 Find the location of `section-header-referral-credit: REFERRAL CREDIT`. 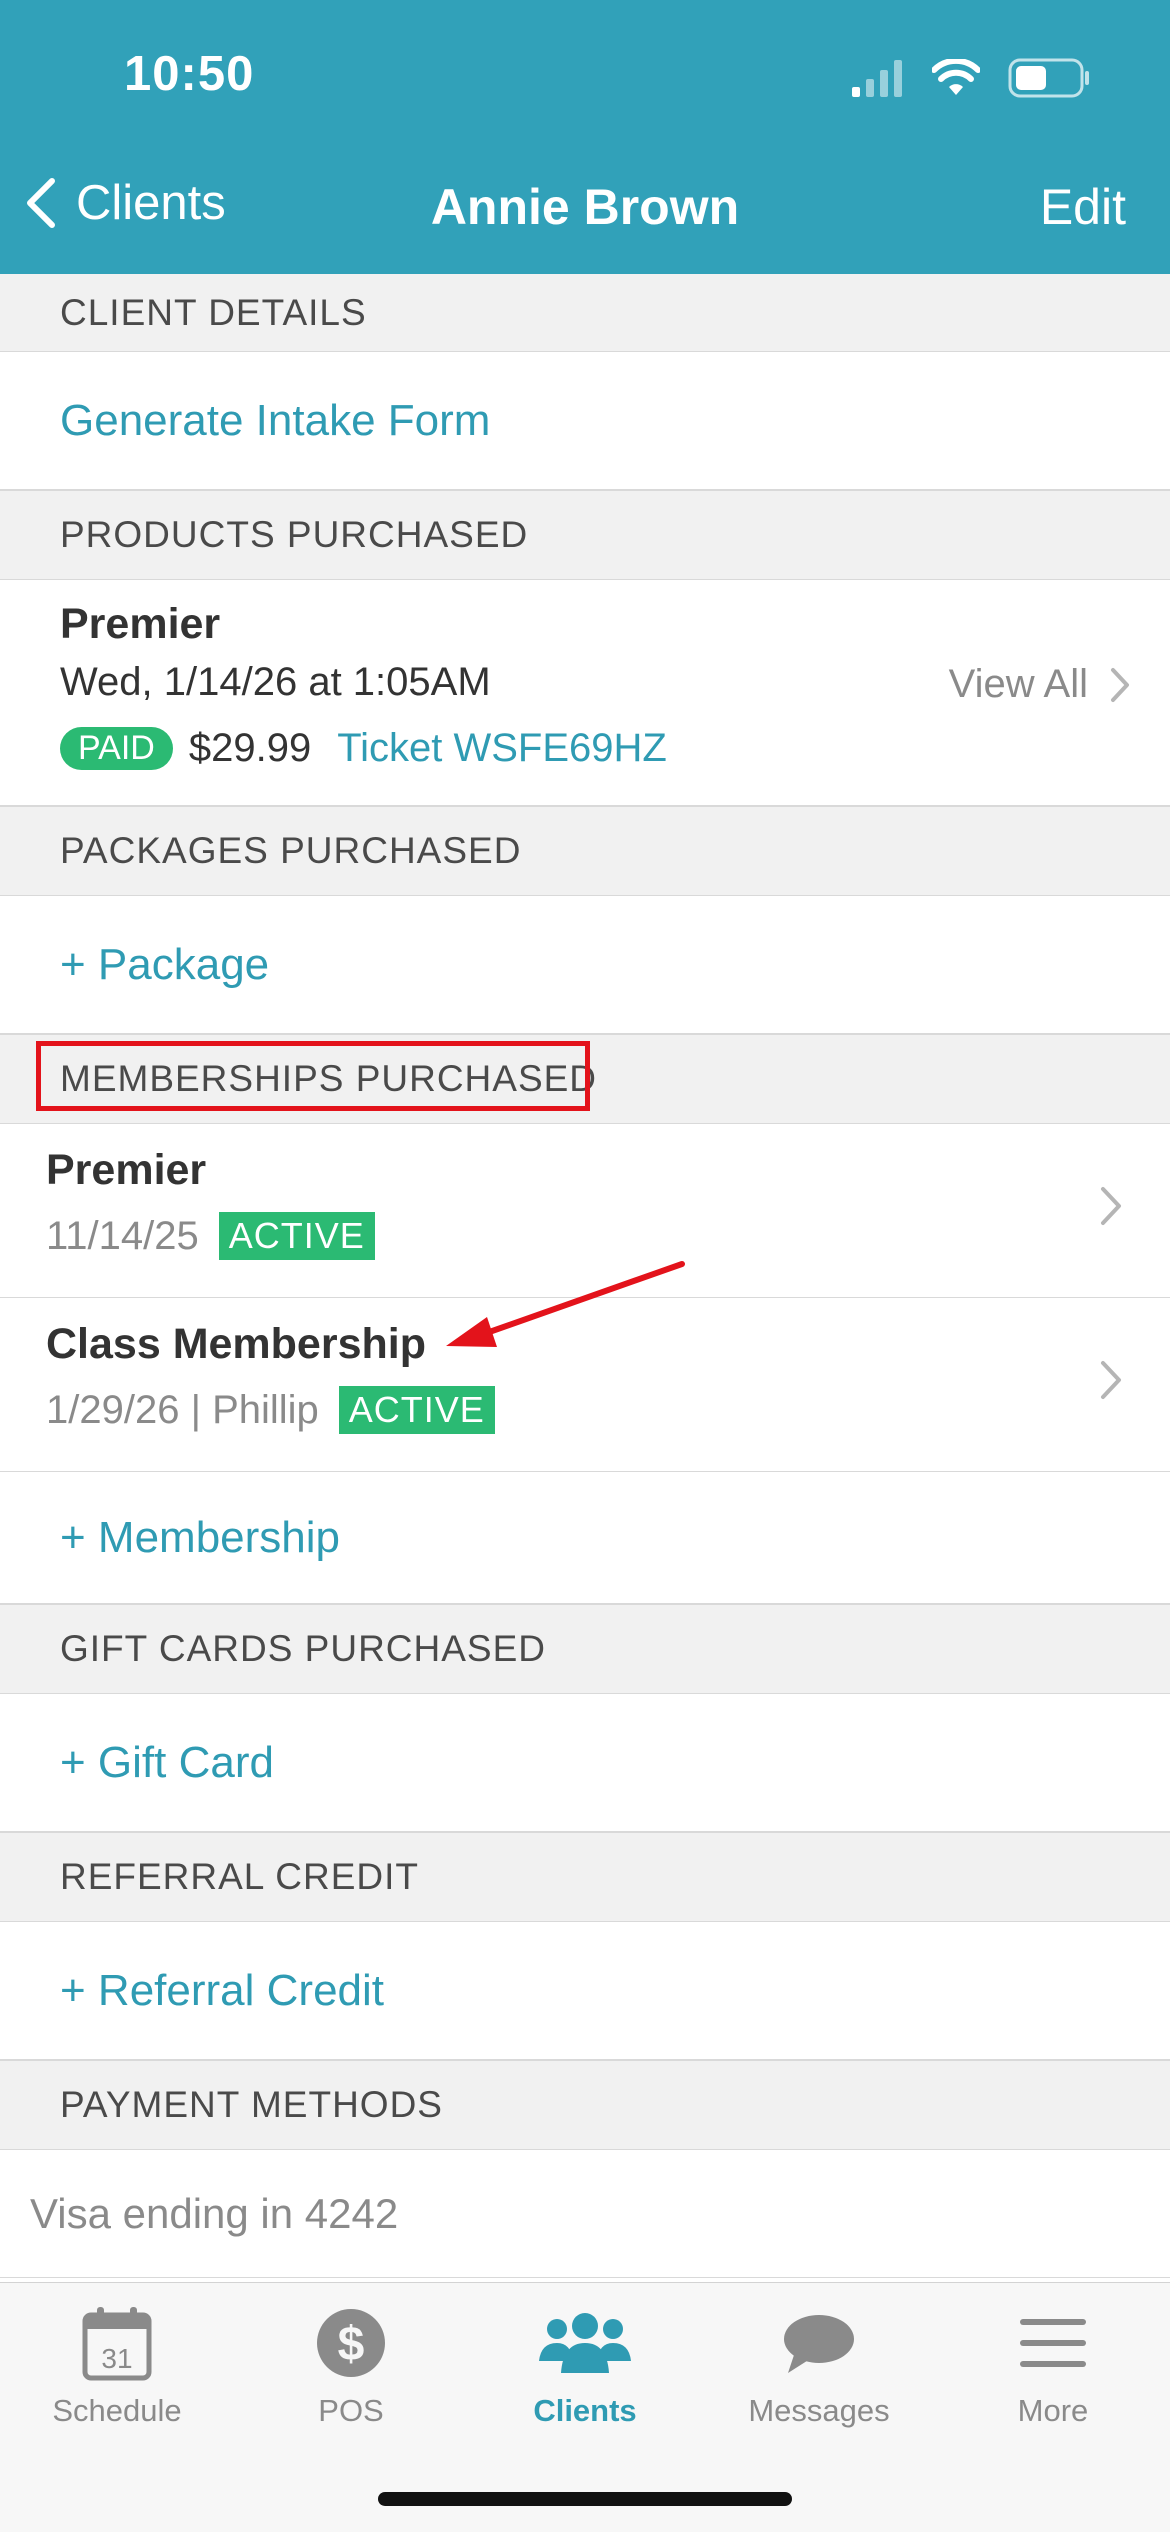

section-header-referral-credit: REFERRAL CREDIT is located at coordinates (585, 1877).